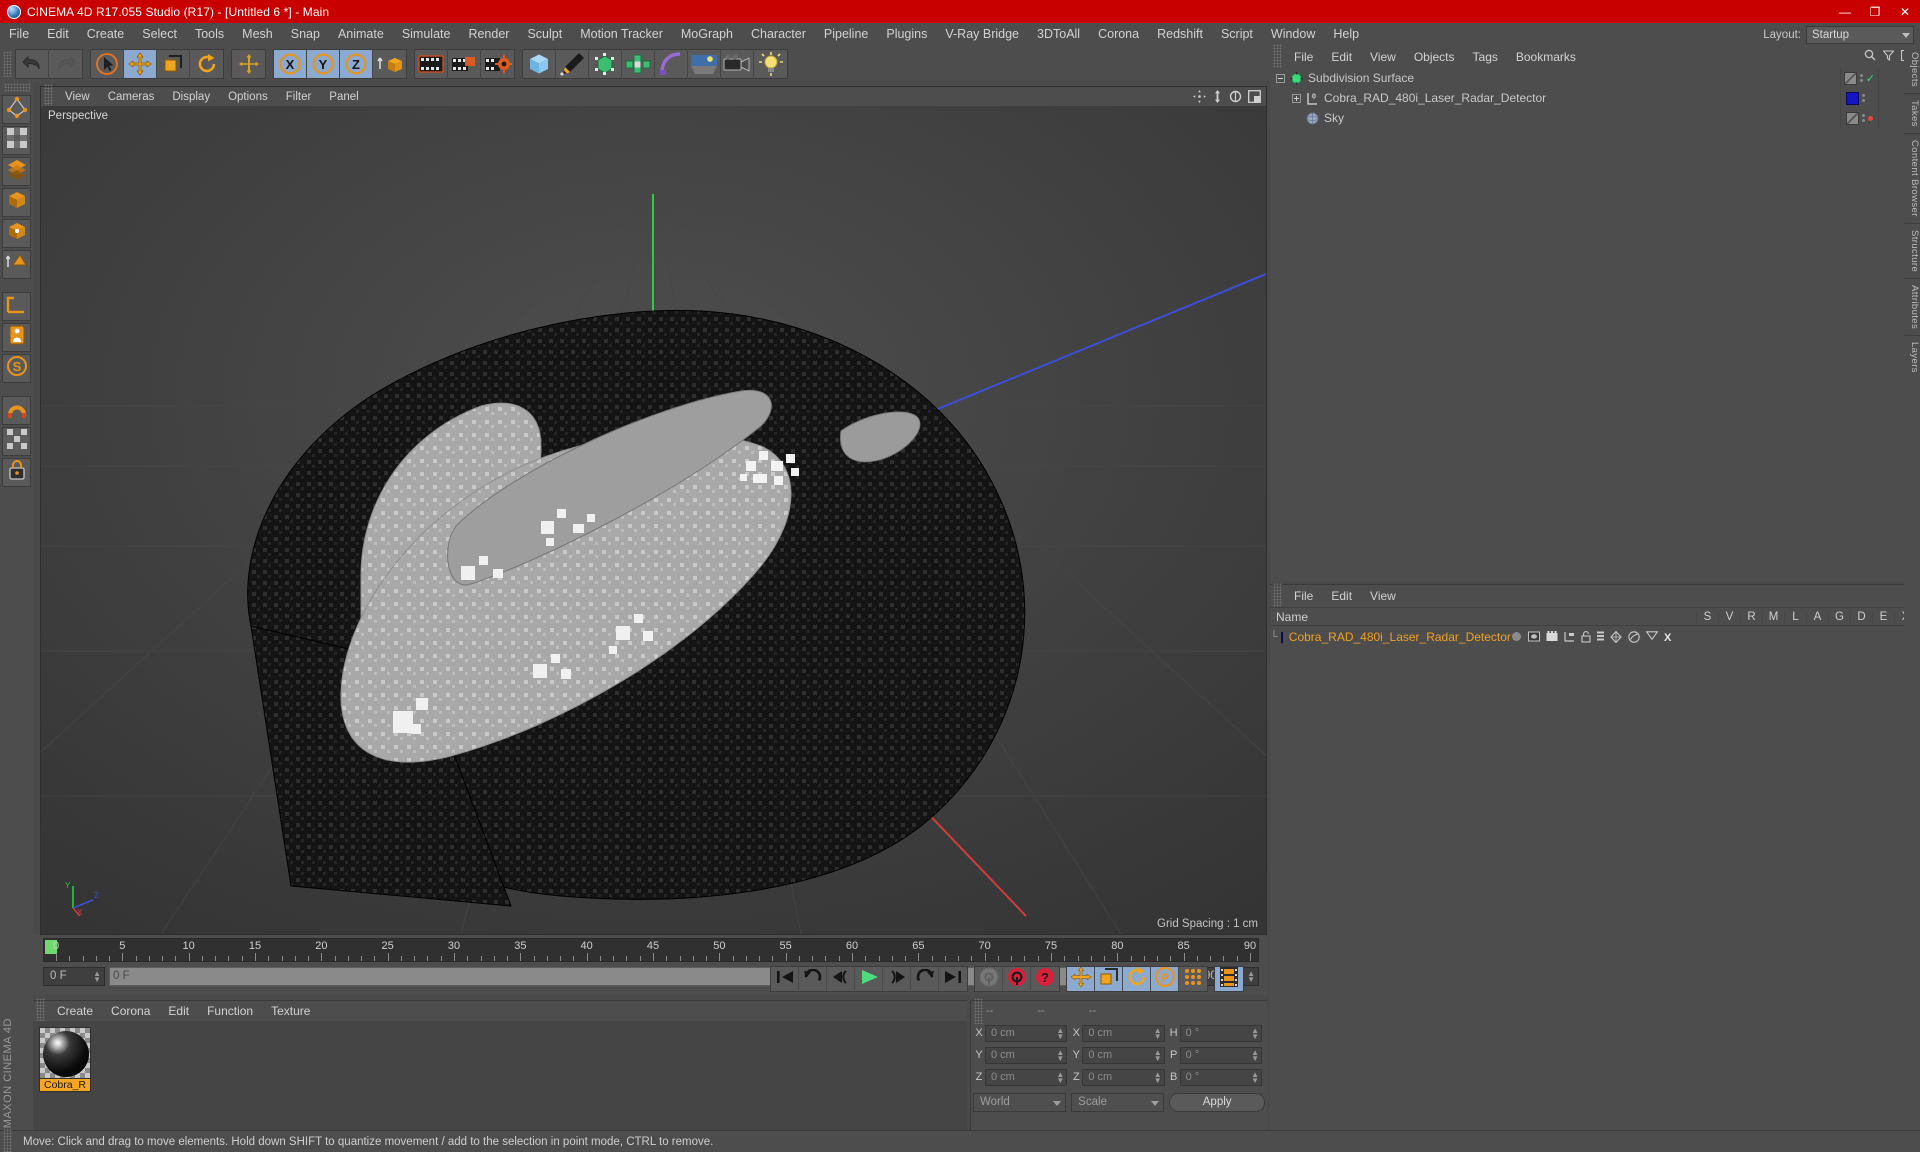 This screenshot has width=1920, height=1152. I want to click on object-tag-slot: ✓, so click(1859, 78).